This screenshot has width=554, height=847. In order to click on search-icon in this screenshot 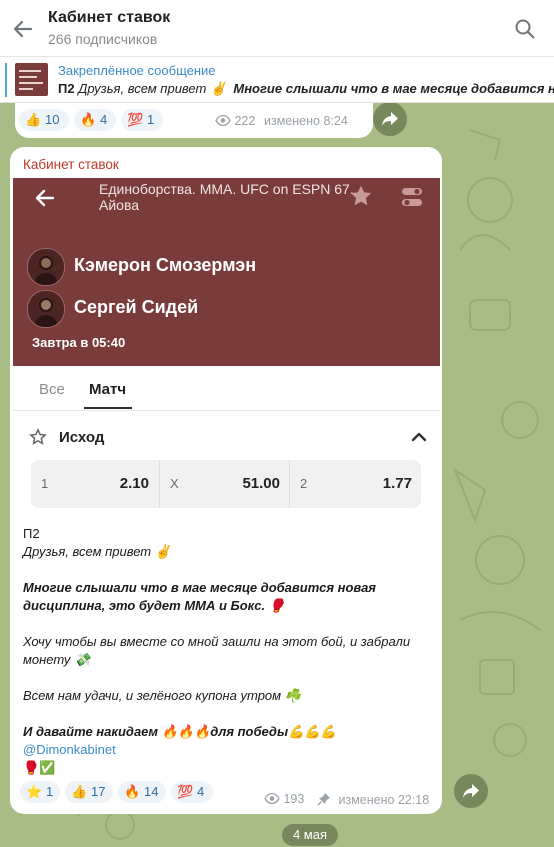, I will do `click(525, 29)`.